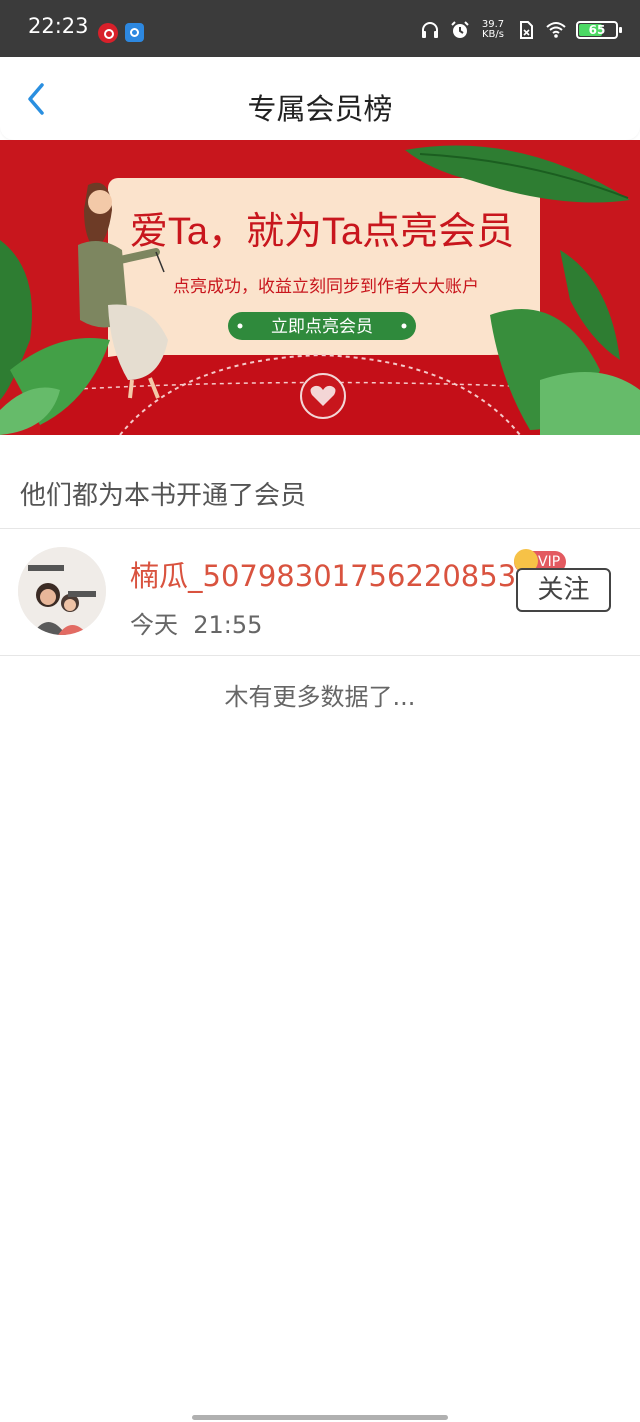 Image resolution: width=640 pixels, height=1422 pixels. I want to click on network-speed: 39.7 KB/s, so click(493, 30).